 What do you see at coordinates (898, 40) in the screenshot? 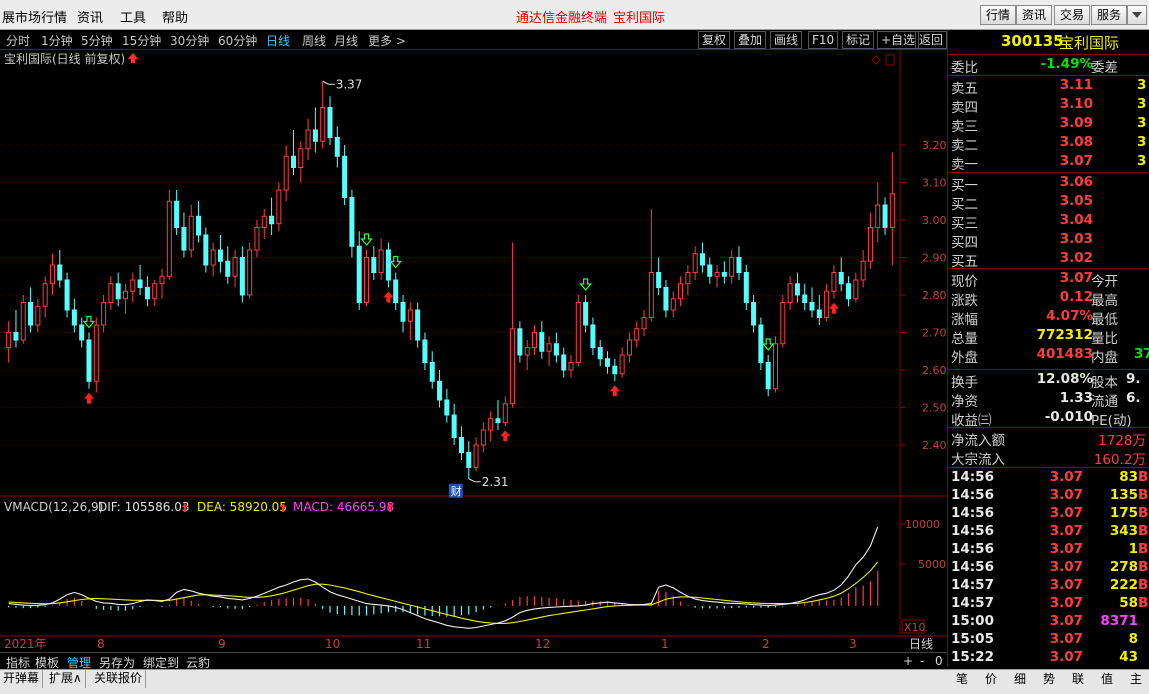
I see `add-watchlist-button: +自选` at bounding box center [898, 40].